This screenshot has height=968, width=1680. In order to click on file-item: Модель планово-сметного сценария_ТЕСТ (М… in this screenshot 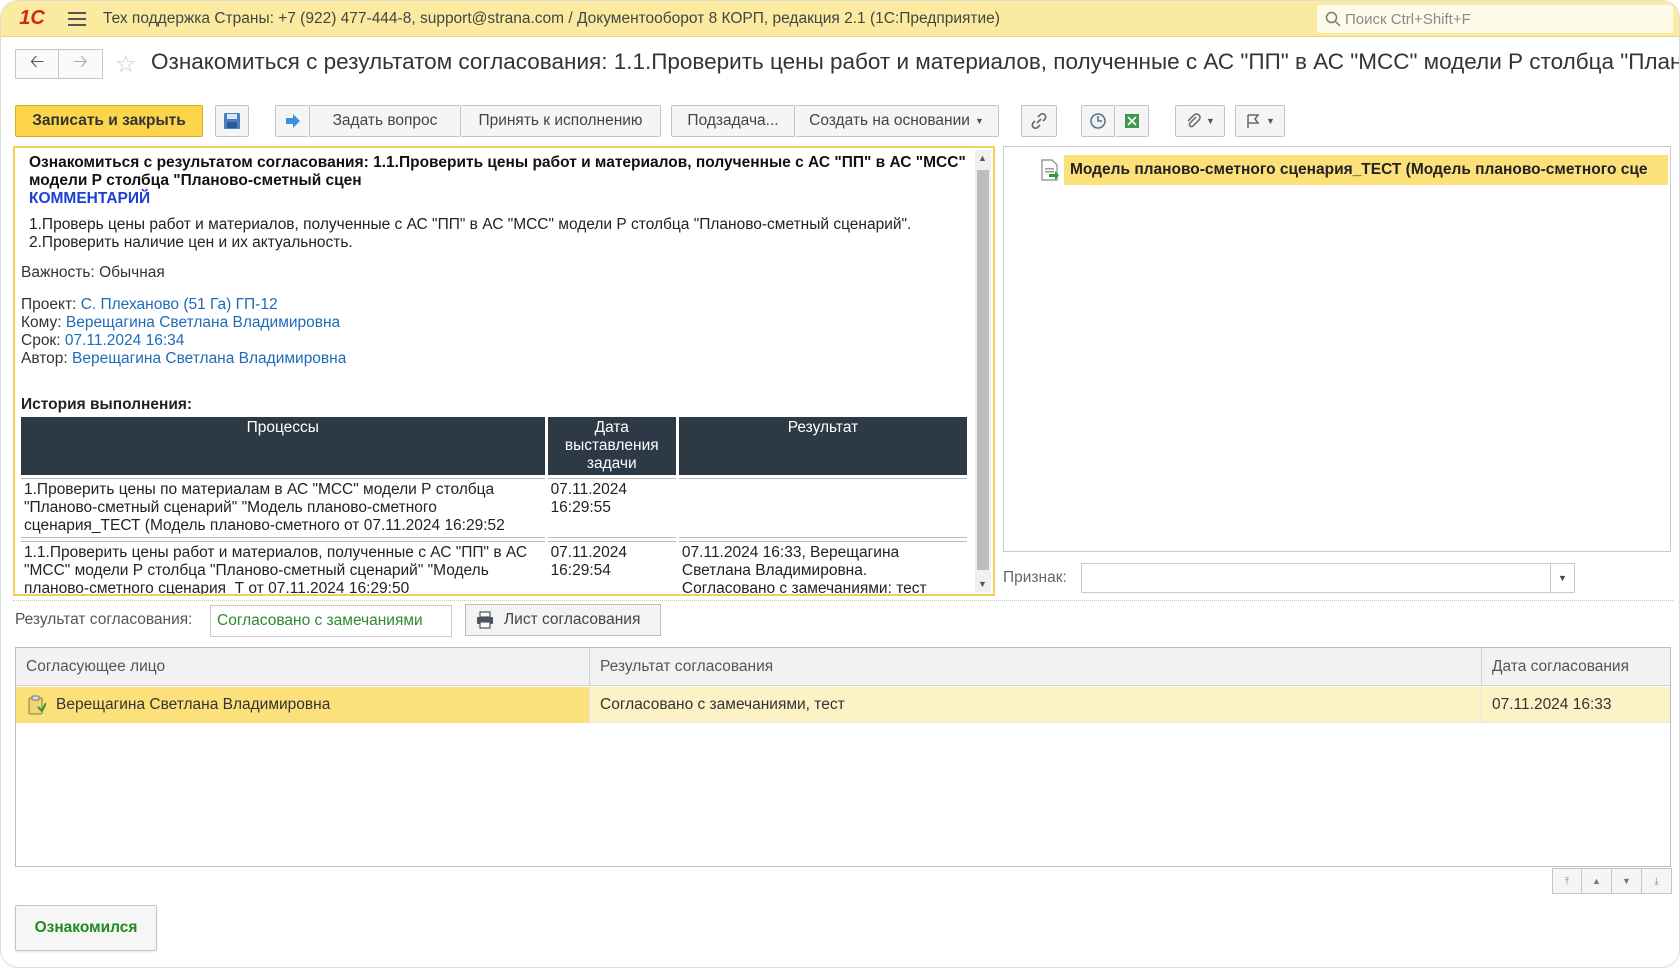, I will do `click(1366, 170)`.